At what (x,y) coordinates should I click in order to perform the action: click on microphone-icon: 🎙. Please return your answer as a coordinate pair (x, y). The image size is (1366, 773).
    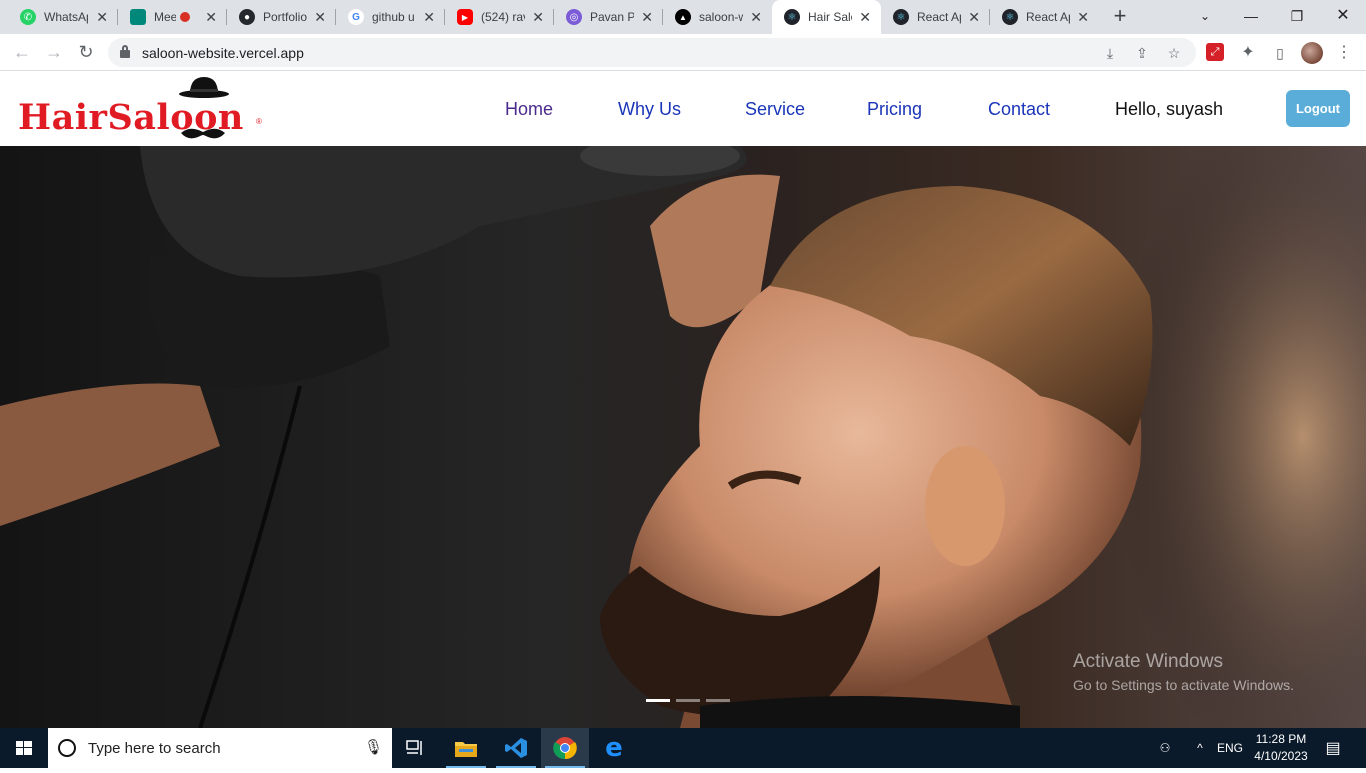
    Looking at the image, I should click on (373, 747).